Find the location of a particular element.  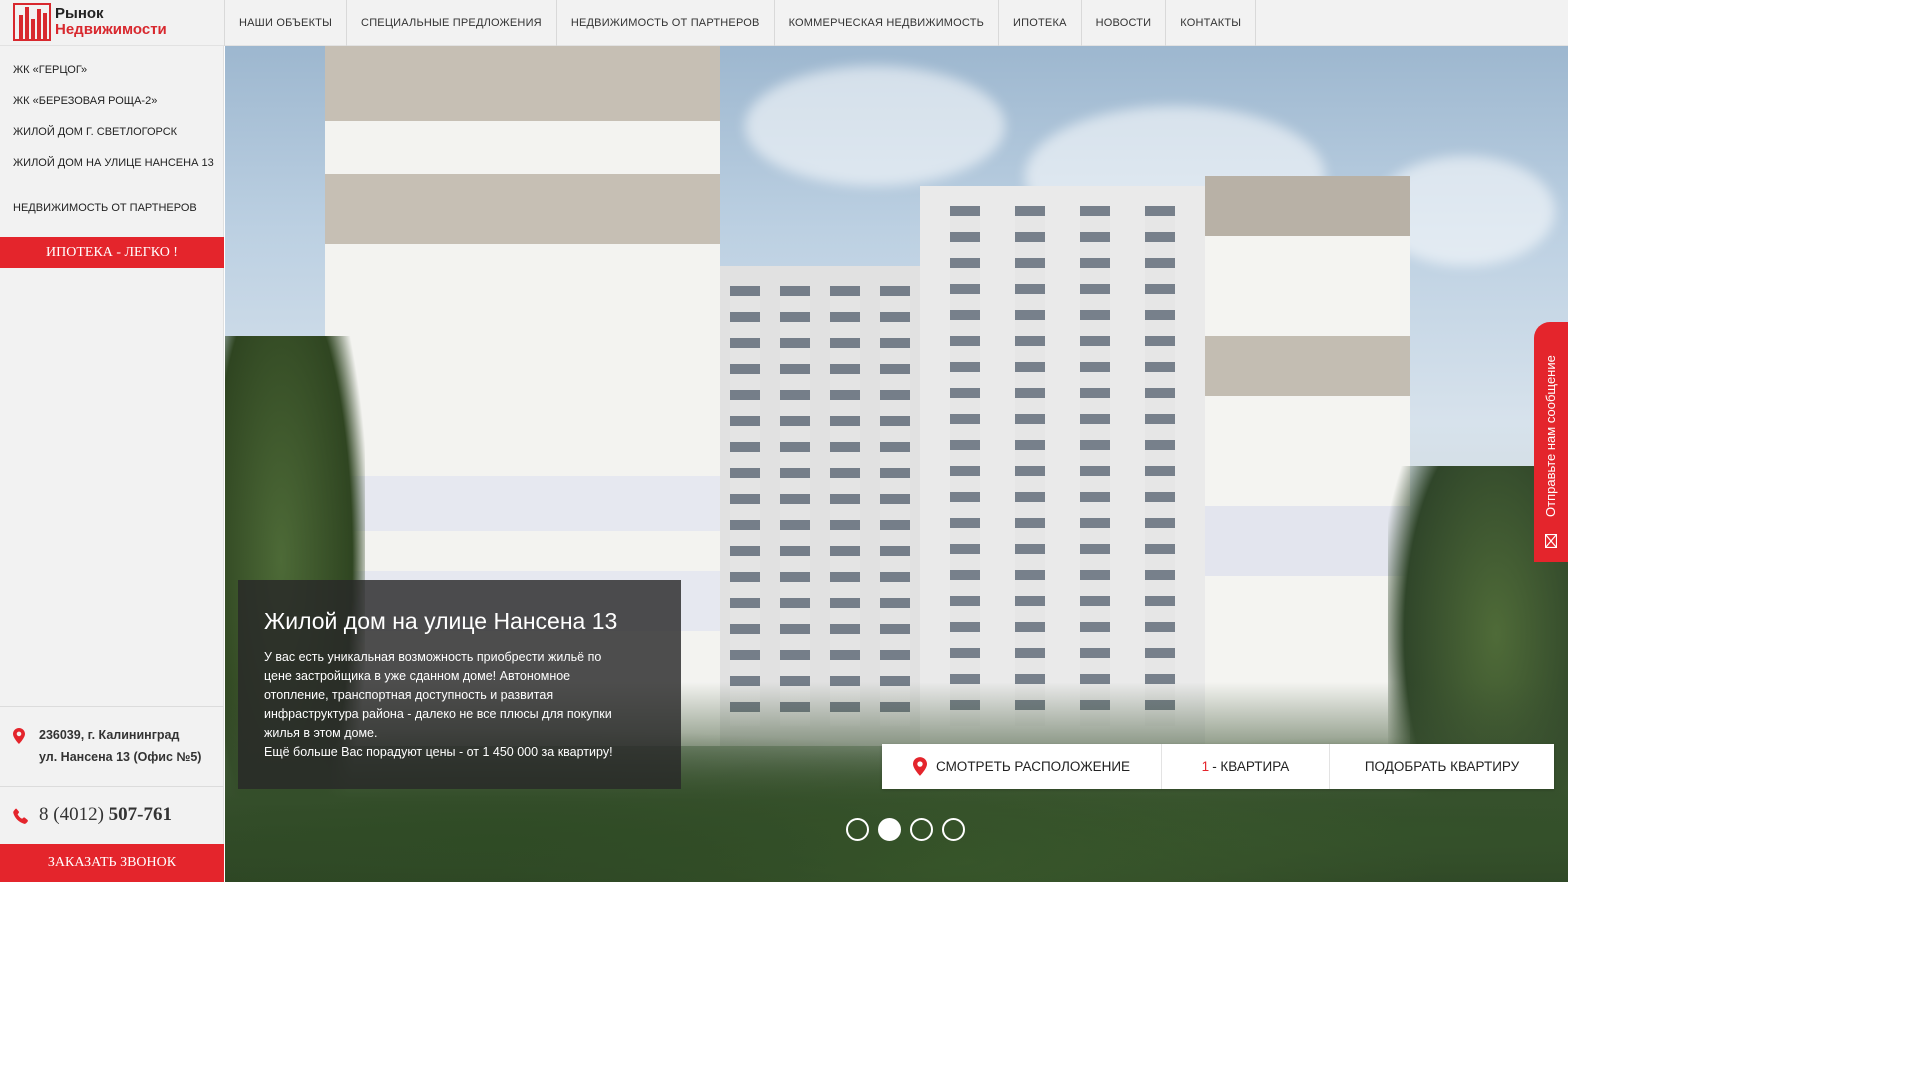

phone-prefix: 8 (4012) is located at coordinates (74, 814).